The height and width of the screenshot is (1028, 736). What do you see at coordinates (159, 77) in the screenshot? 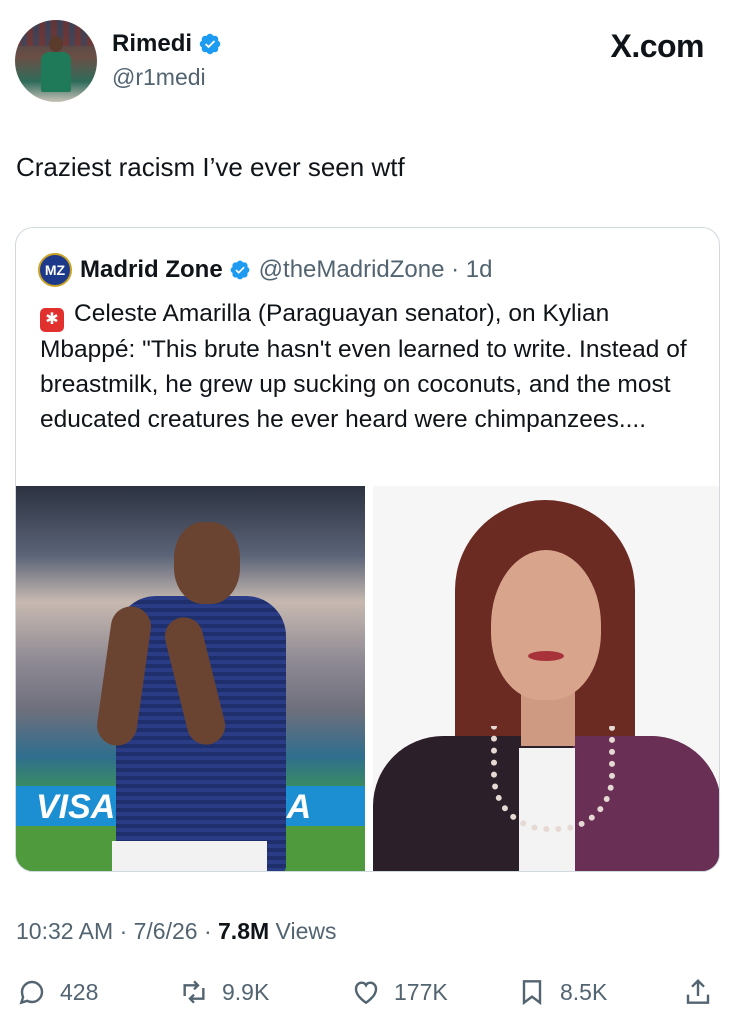
I see `author-handle: @r1medi` at bounding box center [159, 77].